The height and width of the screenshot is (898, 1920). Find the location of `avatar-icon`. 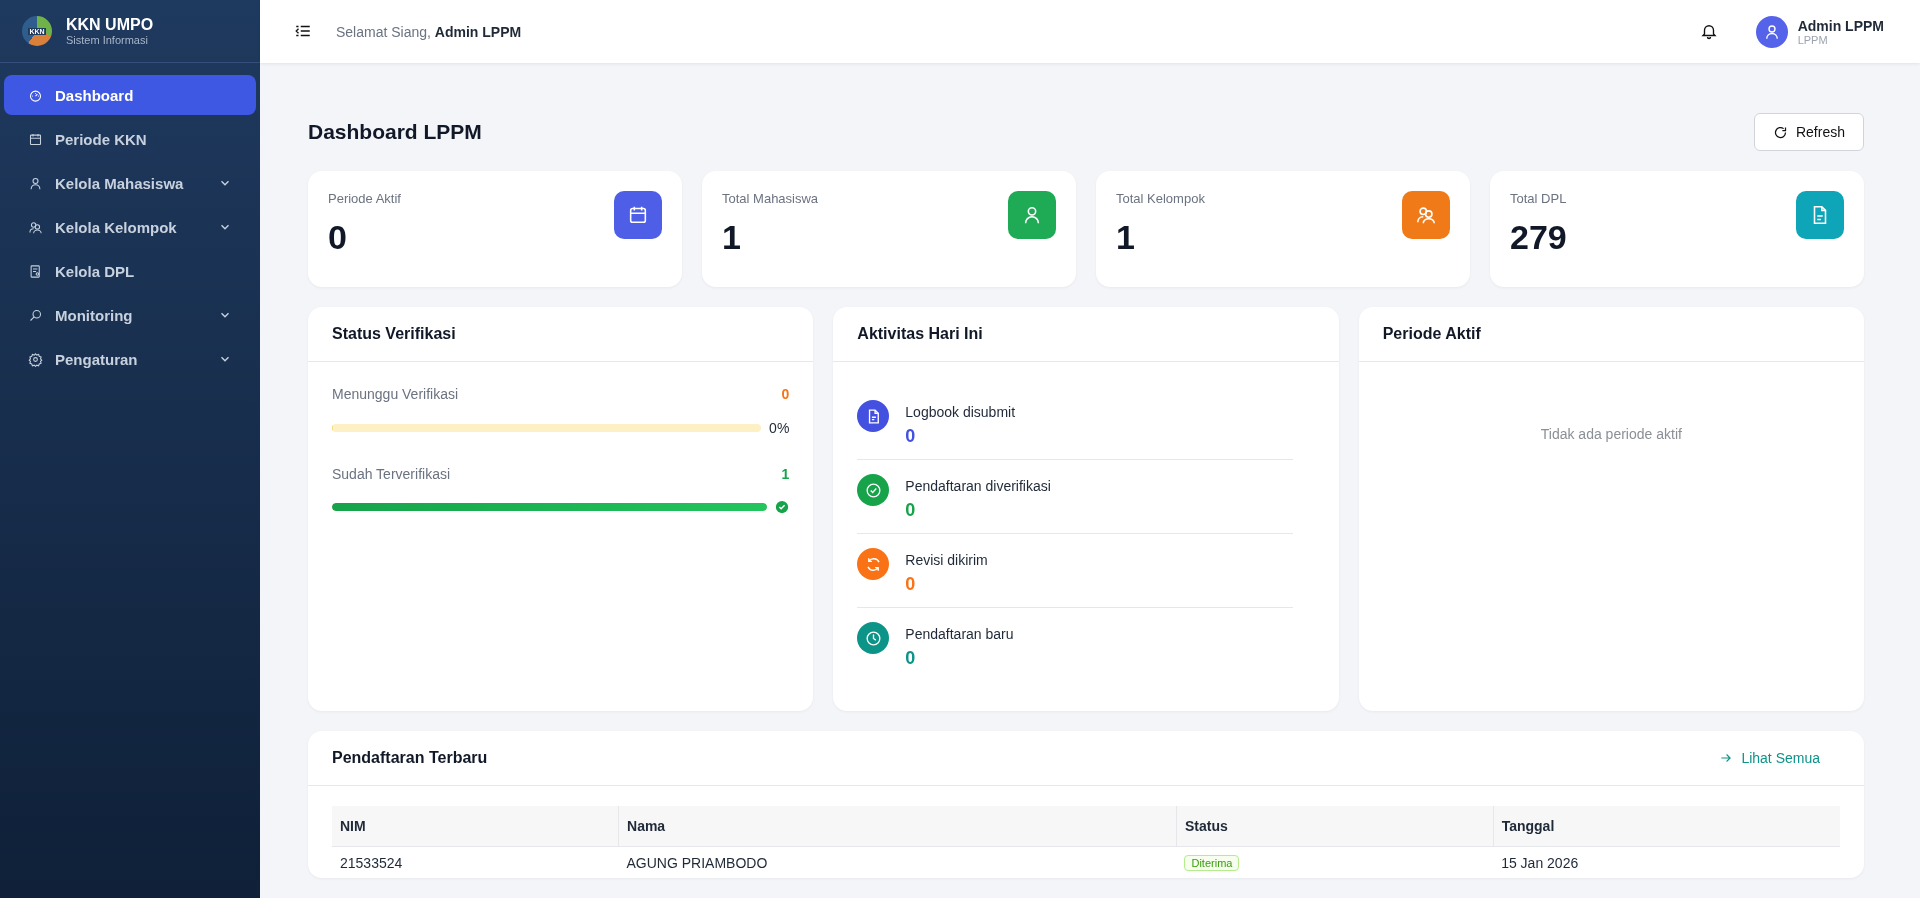

avatar-icon is located at coordinates (1771, 31).